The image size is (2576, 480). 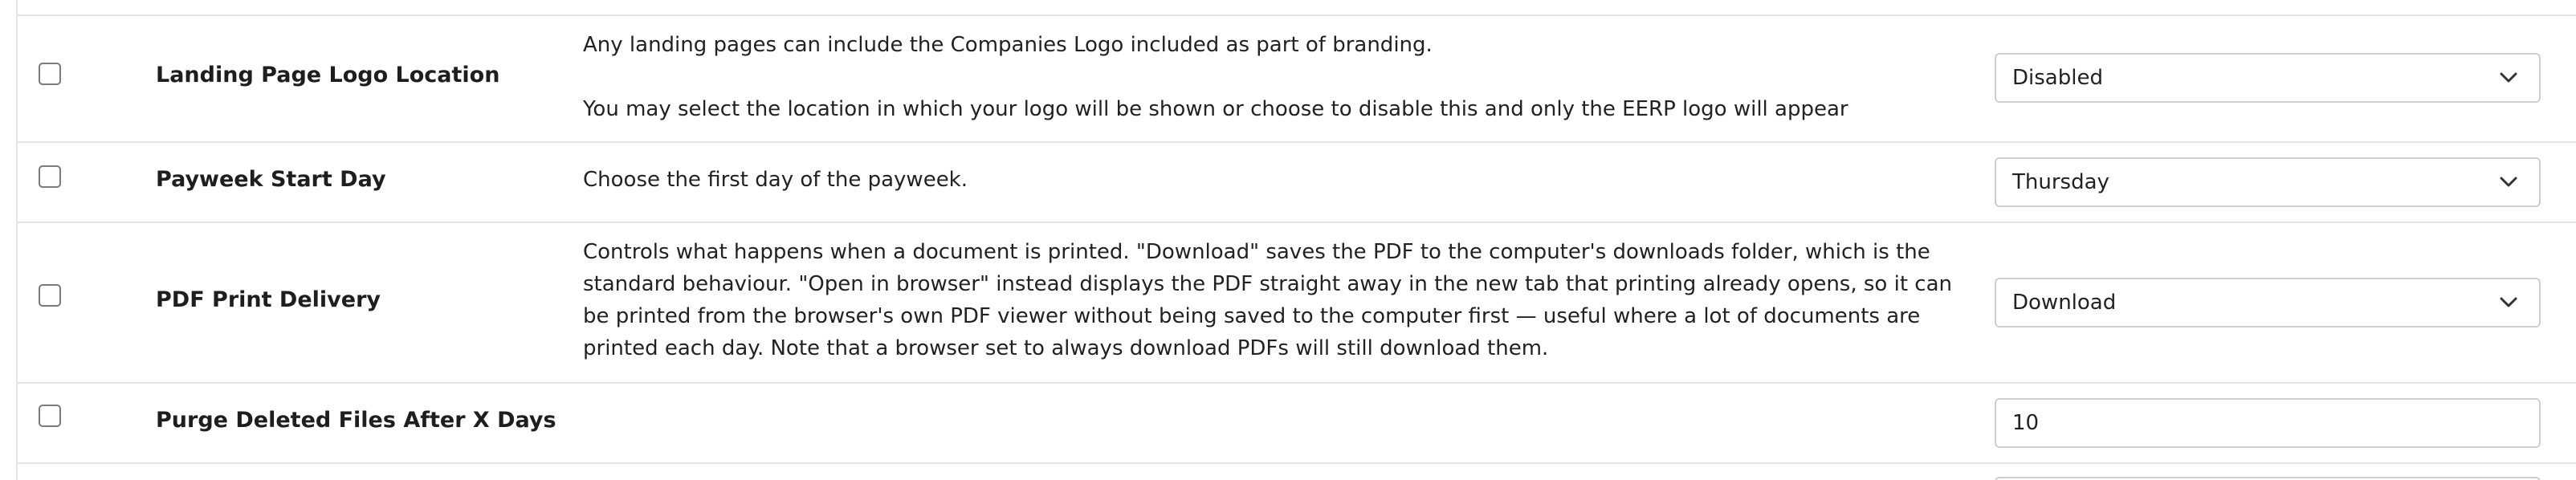 What do you see at coordinates (328, 75) in the screenshot?
I see `setting-label: Landing Page Logo Location` at bounding box center [328, 75].